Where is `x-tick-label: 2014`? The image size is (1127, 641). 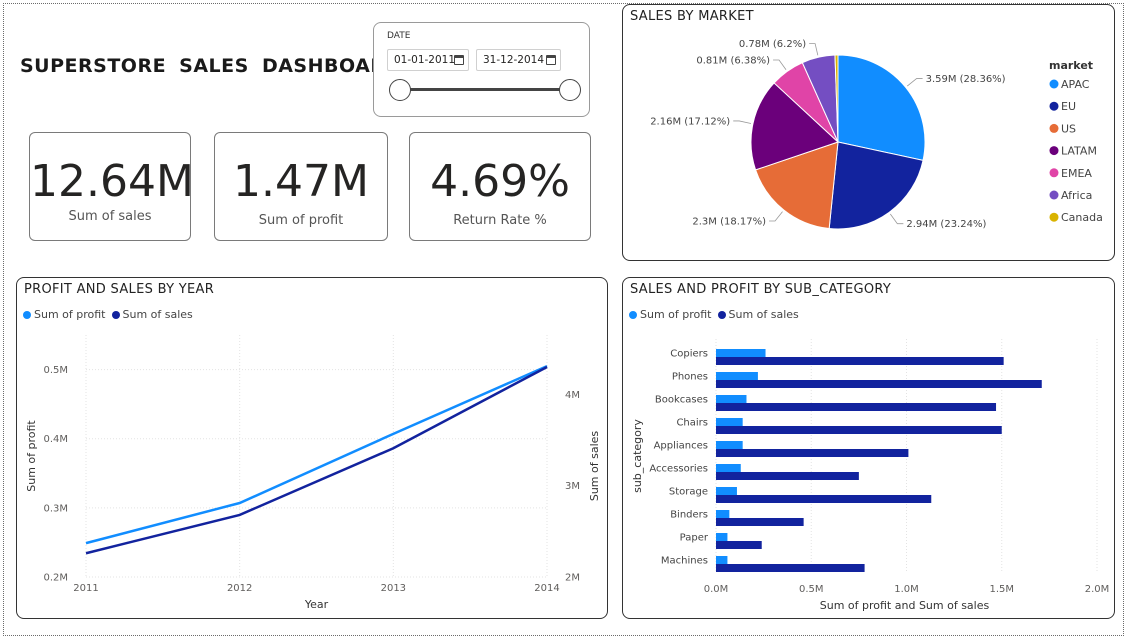
x-tick-label: 2014 is located at coordinates (546, 588).